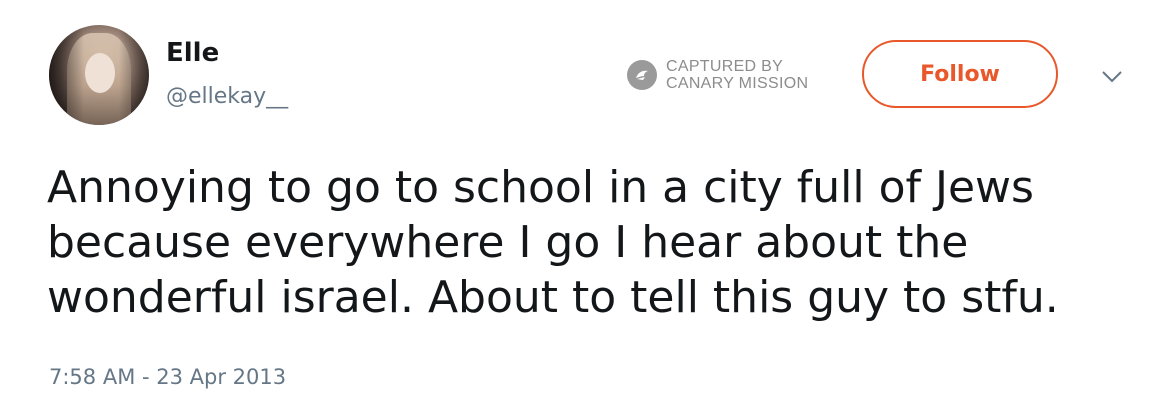 Image resolution: width=1155 pixels, height=415 pixels. I want to click on avatar-shade, so click(99, 75).